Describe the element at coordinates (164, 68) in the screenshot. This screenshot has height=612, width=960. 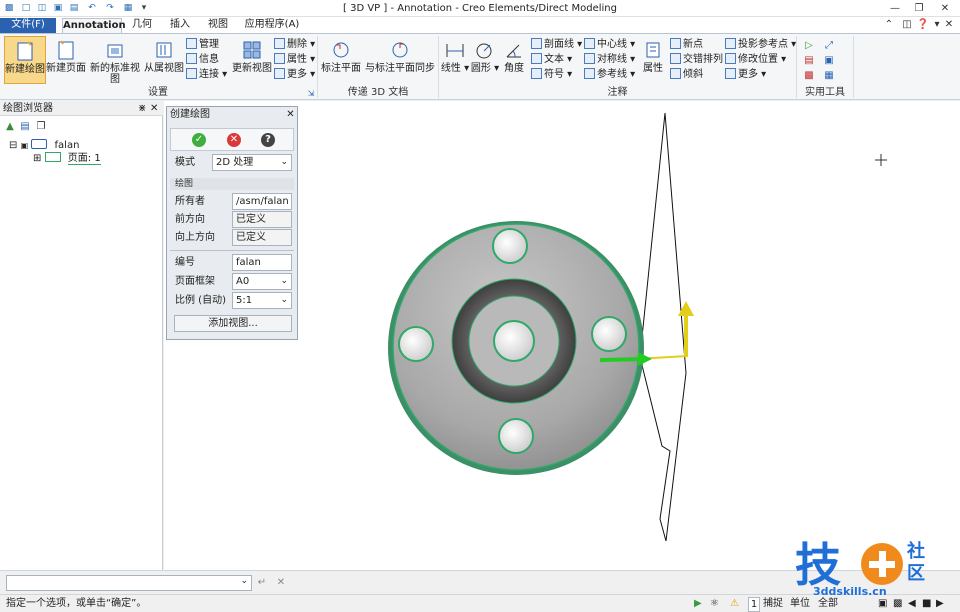
I see `from-view-label: 从属视图` at that location.